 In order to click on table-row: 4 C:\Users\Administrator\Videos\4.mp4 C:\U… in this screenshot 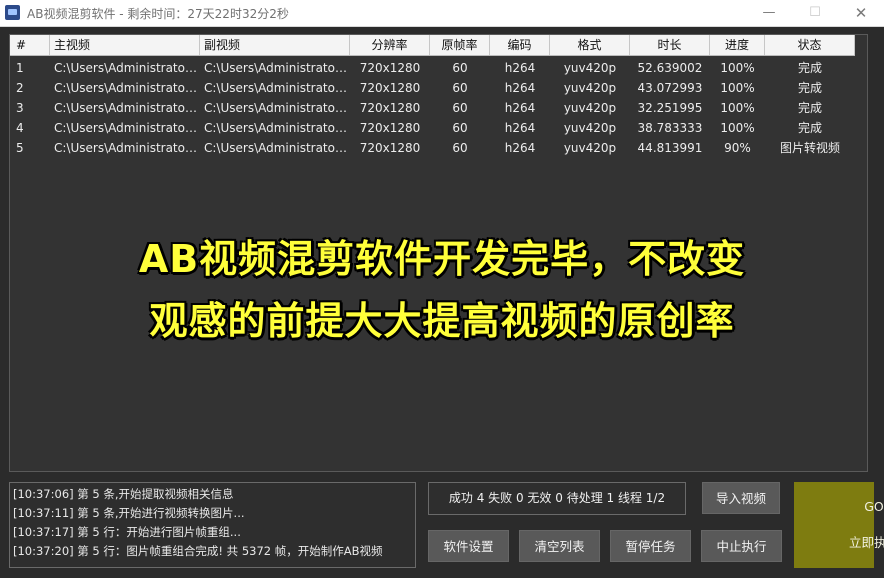, I will do `click(432, 128)`.